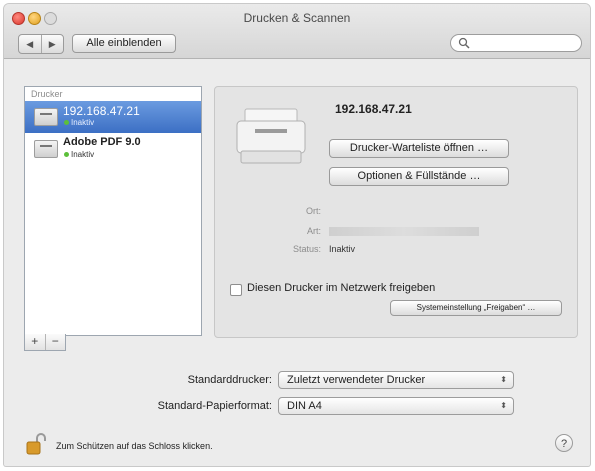  I want to click on lock-icon, so click(36, 444).